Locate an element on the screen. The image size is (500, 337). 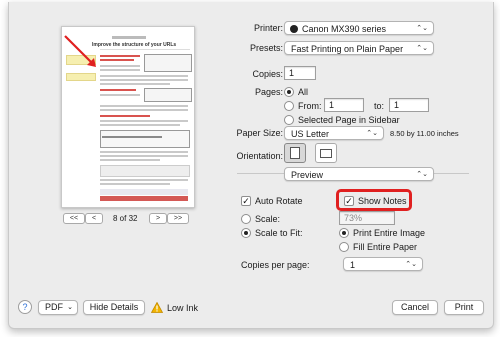
paper-size-label: Paper Size: is located at coordinates (259, 133).